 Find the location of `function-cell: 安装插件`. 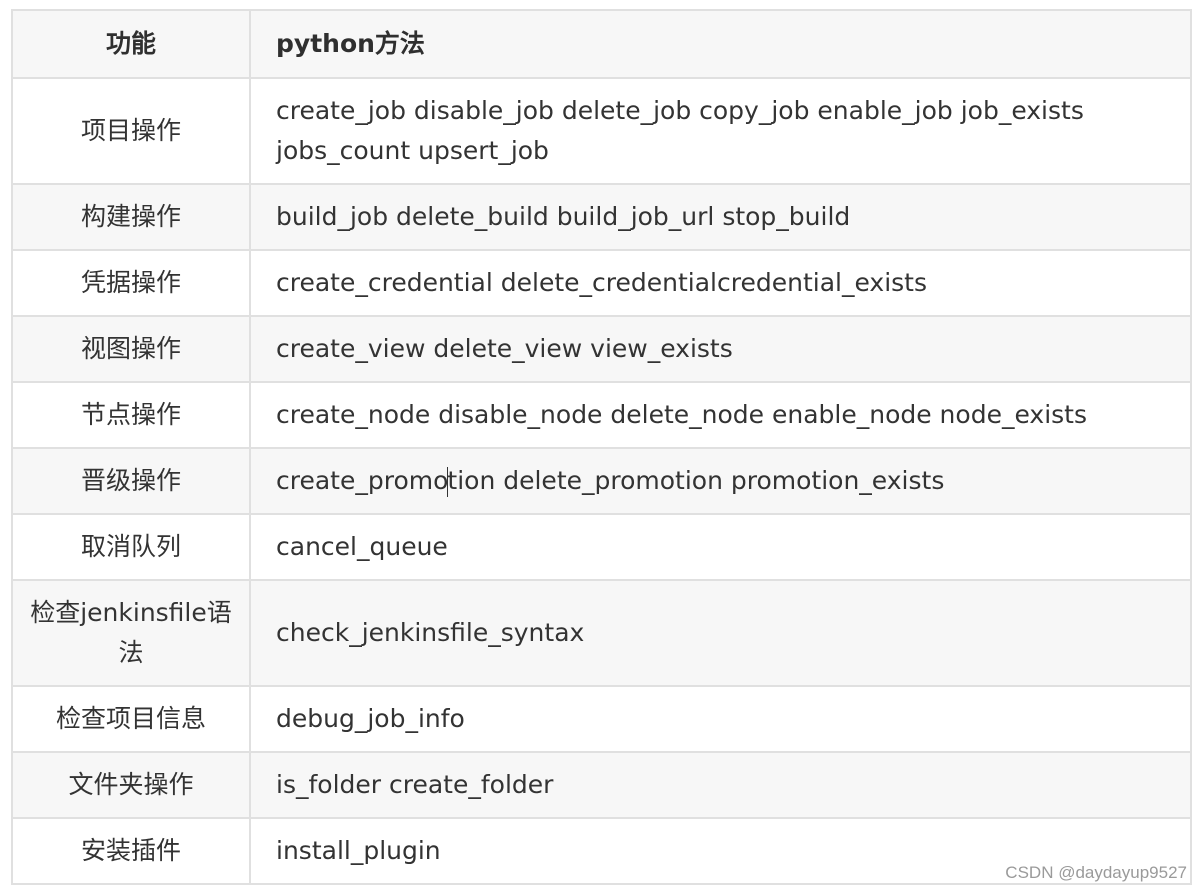

function-cell: 安装插件 is located at coordinates (131, 851).